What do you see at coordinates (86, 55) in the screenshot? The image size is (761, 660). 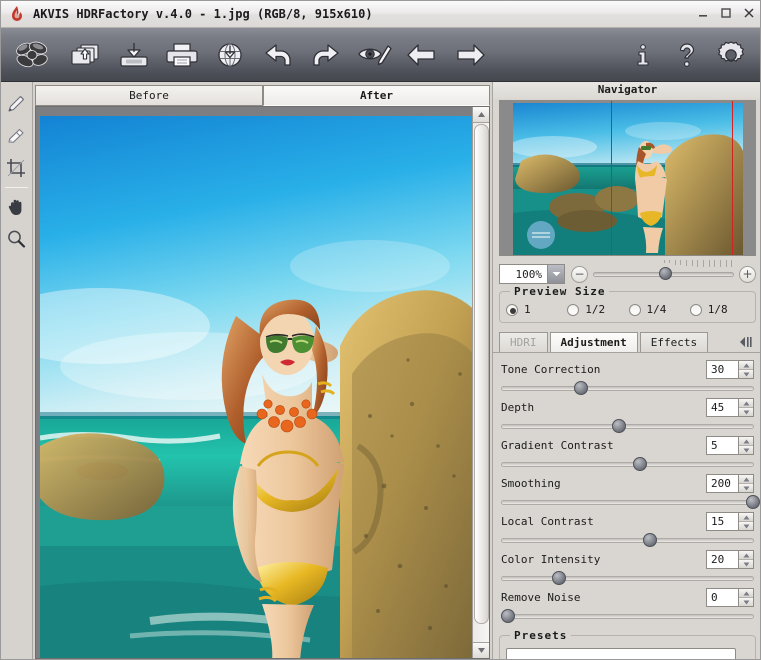 I see `open-image-icon` at bounding box center [86, 55].